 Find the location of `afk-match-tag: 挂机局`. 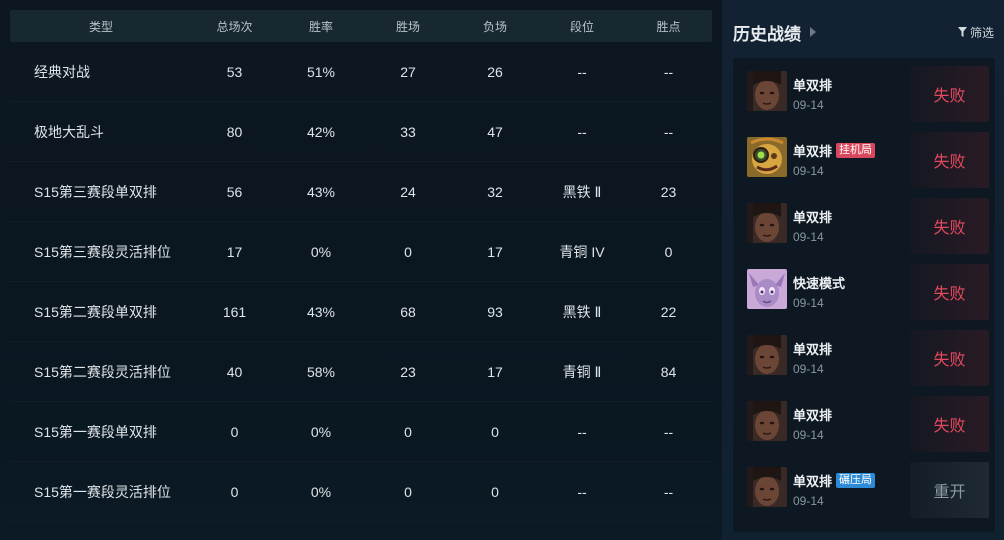

afk-match-tag: 挂机局 is located at coordinates (856, 150).